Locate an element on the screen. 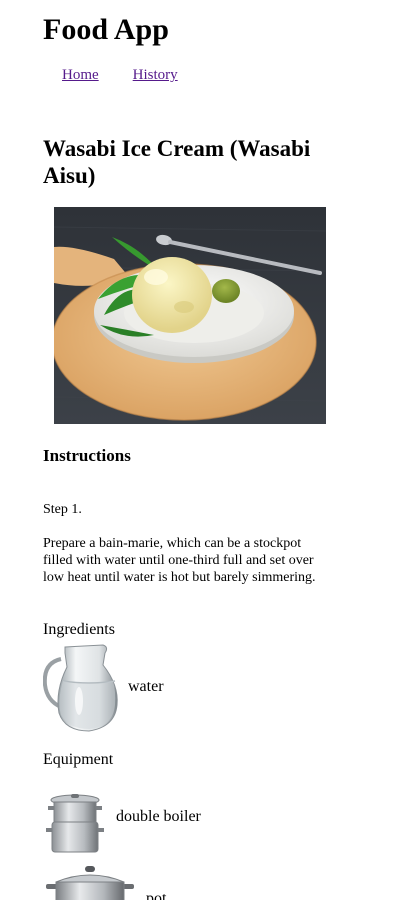 This screenshot has width=400, height=900. water-pitcher-image is located at coordinates (80, 688).